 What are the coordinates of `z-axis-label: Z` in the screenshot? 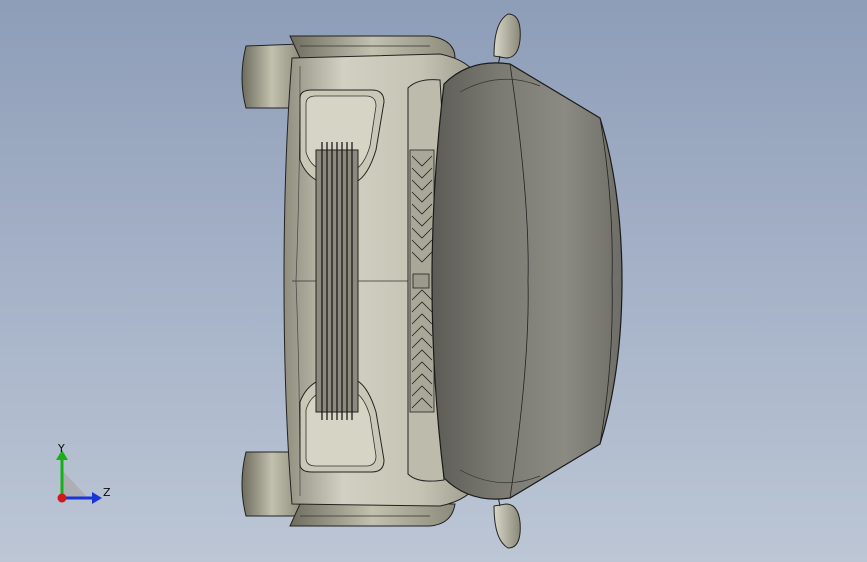 It's located at (107, 492).